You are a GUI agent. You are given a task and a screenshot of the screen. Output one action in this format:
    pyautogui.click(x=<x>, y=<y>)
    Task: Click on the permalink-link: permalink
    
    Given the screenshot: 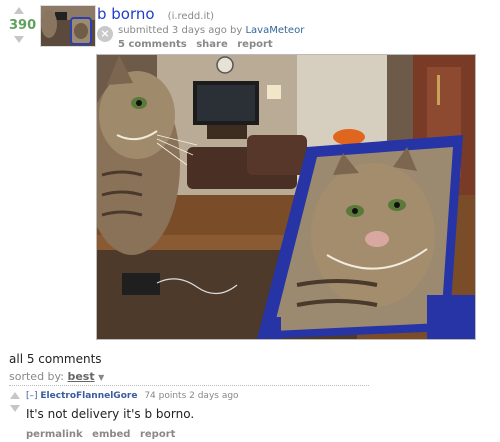 What is the action you would take?
    pyautogui.click(x=54, y=434)
    